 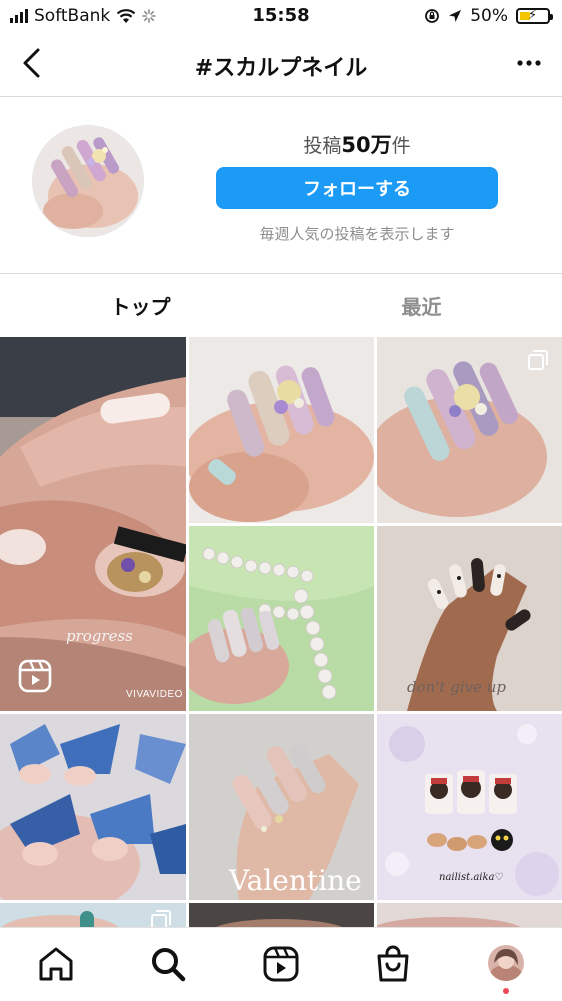 What do you see at coordinates (469, 618) in the screenshot?
I see `grid-post: don't give up` at bounding box center [469, 618].